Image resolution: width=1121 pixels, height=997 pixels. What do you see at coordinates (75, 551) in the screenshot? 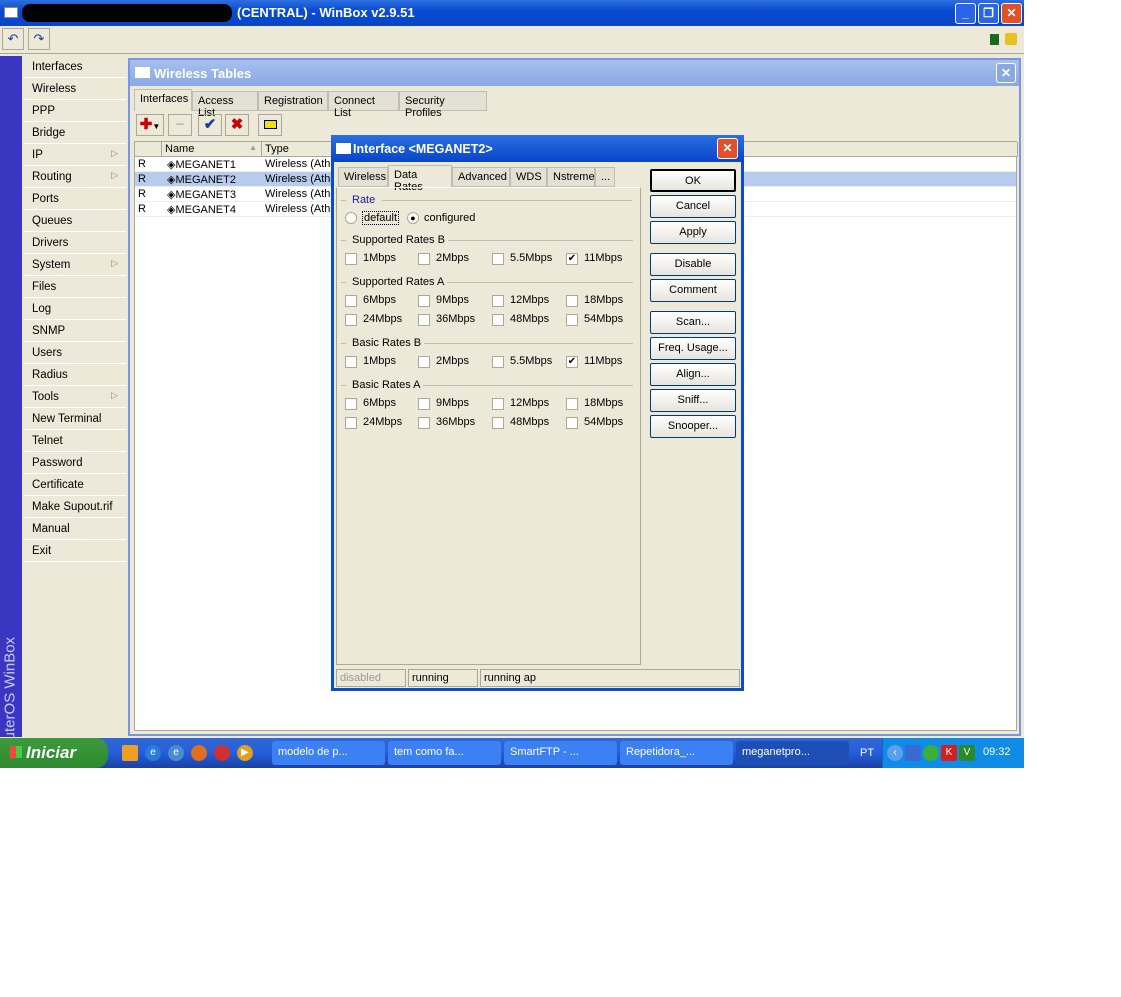
I see `sidebar-item-exit: Exit` at bounding box center [75, 551].